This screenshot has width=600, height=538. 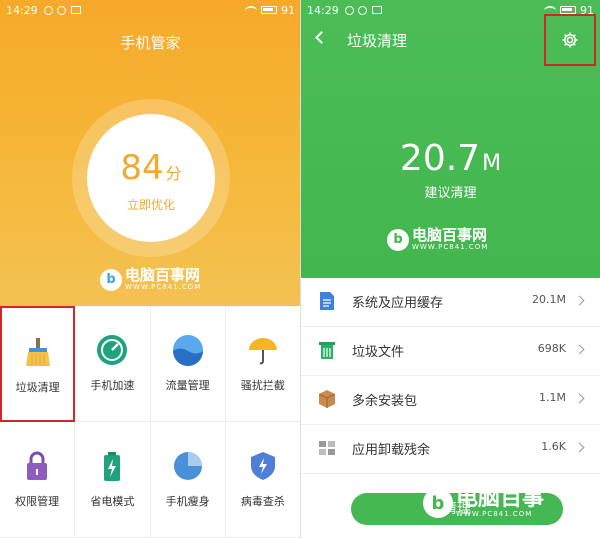 I want to click on junk-item-files: 垃圾文件 698K, so click(x=450, y=351).